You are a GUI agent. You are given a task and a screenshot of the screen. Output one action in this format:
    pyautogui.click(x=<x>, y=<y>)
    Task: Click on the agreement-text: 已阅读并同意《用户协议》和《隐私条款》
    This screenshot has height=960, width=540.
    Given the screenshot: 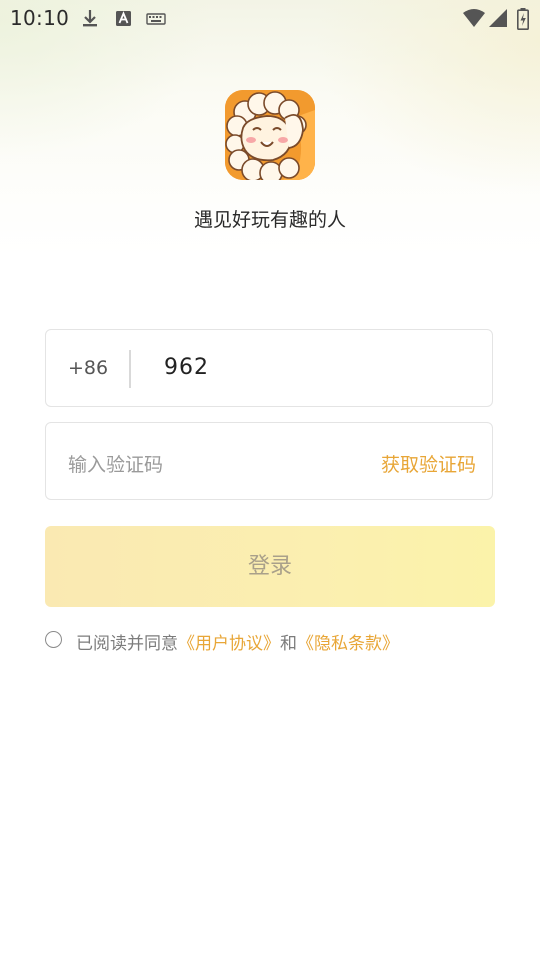 What is the action you would take?
    pyautogui.click(x=237, y=641)
    